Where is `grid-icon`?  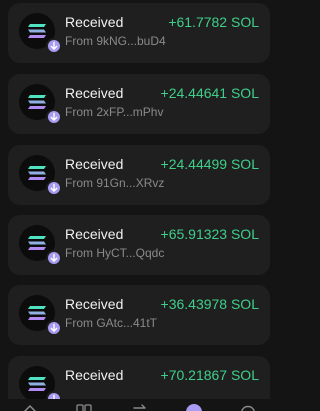
grid-icon is located at coordinates (84, 407).